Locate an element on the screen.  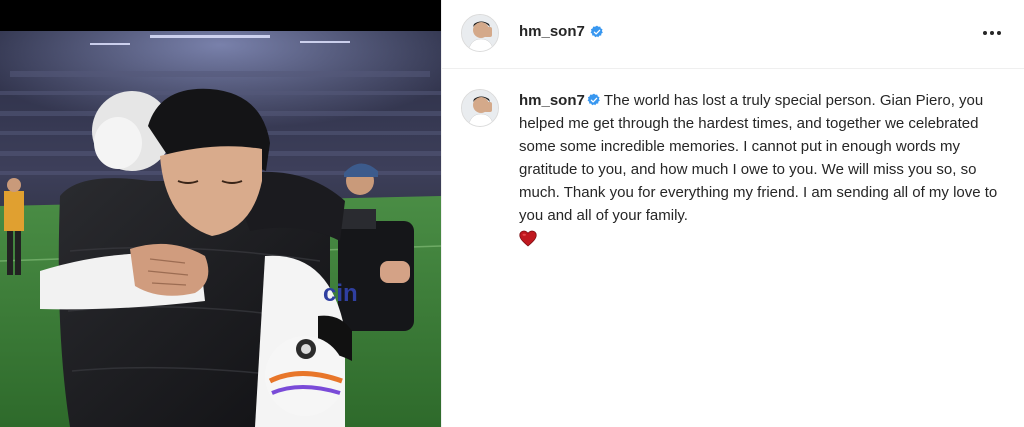
sponsor-text: cin is located at coordinates (340, 293).